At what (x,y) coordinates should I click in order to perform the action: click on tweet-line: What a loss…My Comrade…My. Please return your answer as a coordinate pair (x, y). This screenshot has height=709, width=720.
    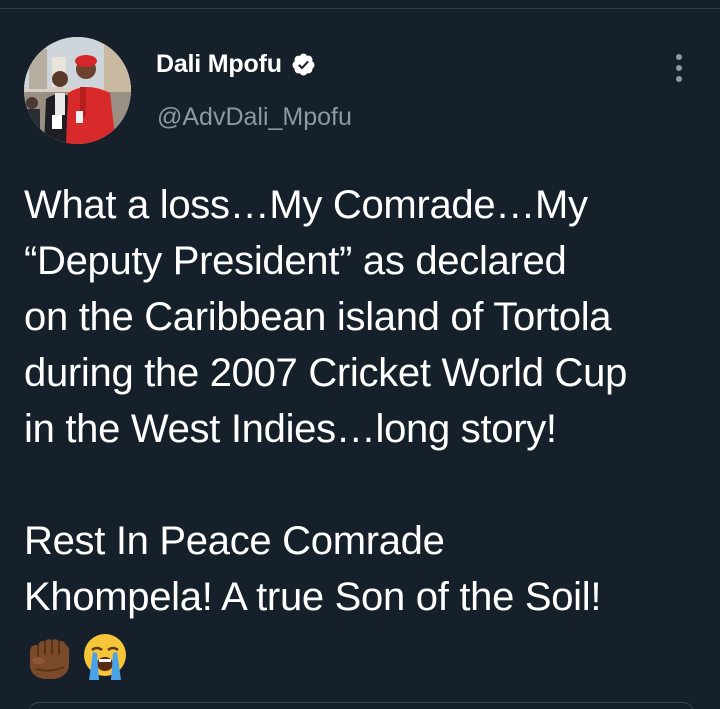
    Looking at the image, I should click on (306, 205).